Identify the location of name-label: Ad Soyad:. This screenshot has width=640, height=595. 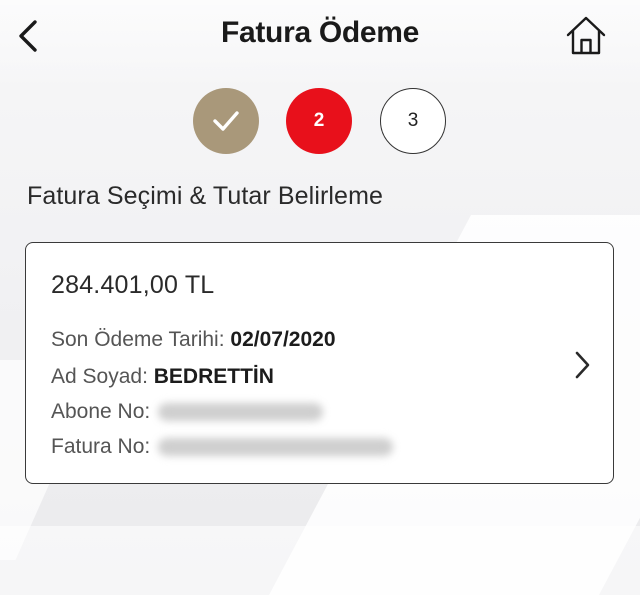
(99, 376).